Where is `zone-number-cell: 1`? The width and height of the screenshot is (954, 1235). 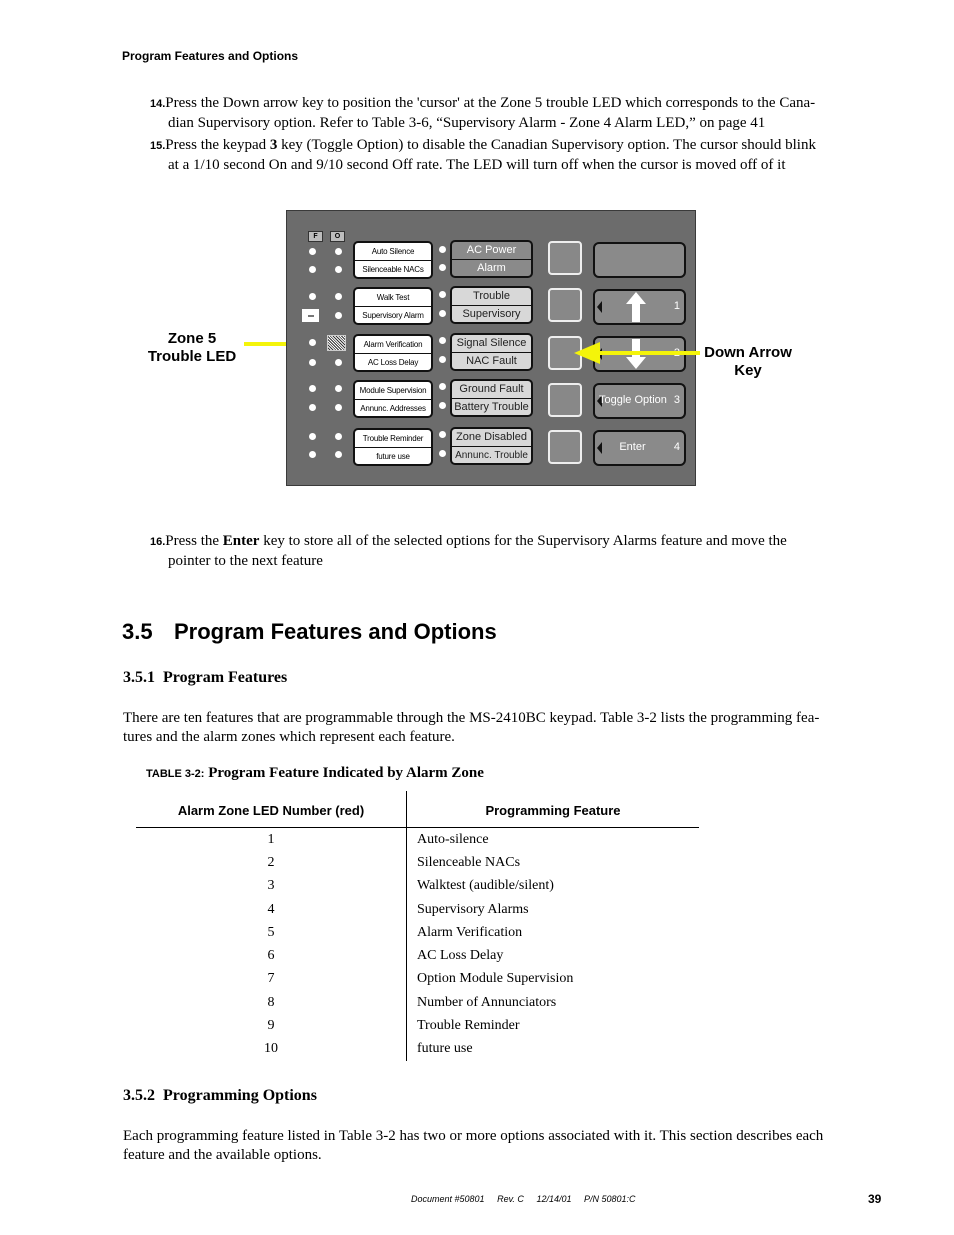 zone-number-cell: 1 is located at coordinates (271, 839).